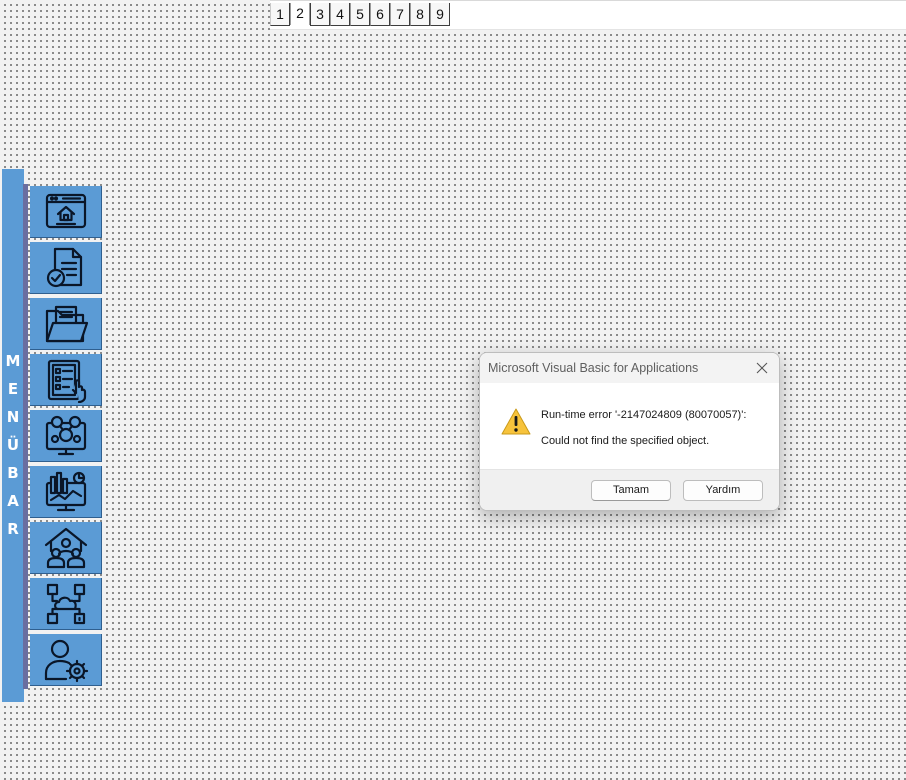  I want to click on dialog-title: Microsoft Visual Basic for Applications, so click(593, 368).